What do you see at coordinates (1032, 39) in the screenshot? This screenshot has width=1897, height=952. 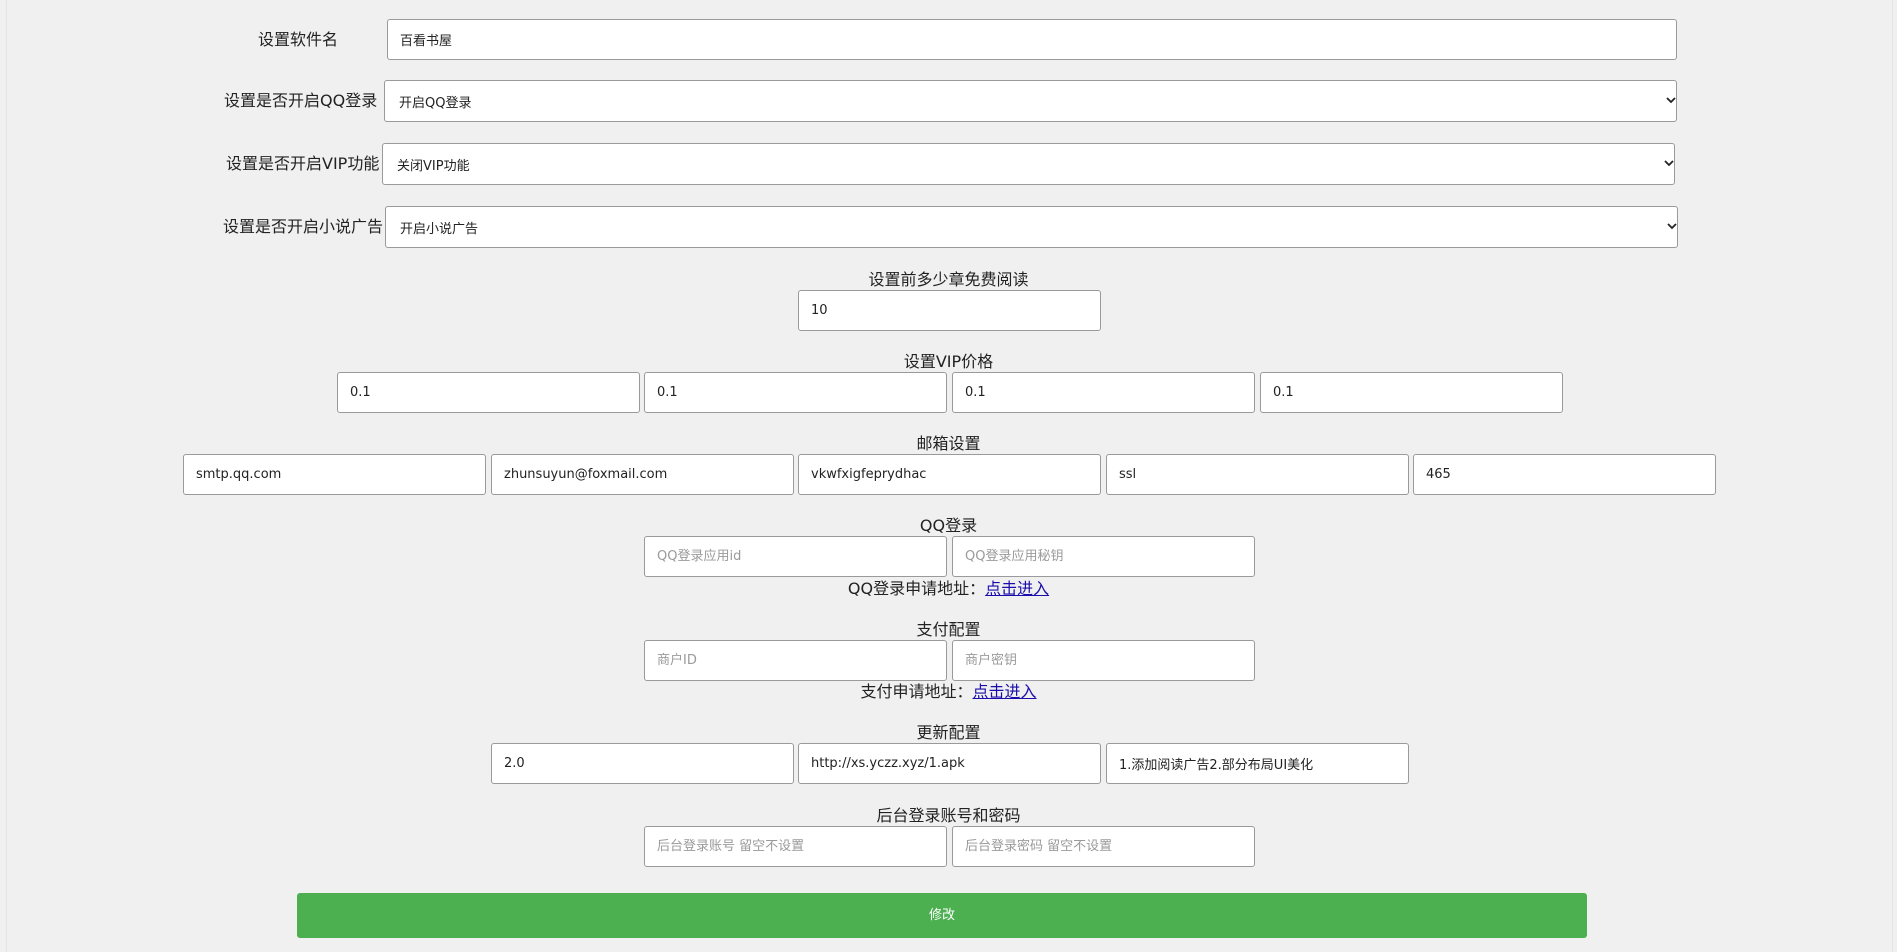 I see `software-name-input` at bounding box center [1032, 39].